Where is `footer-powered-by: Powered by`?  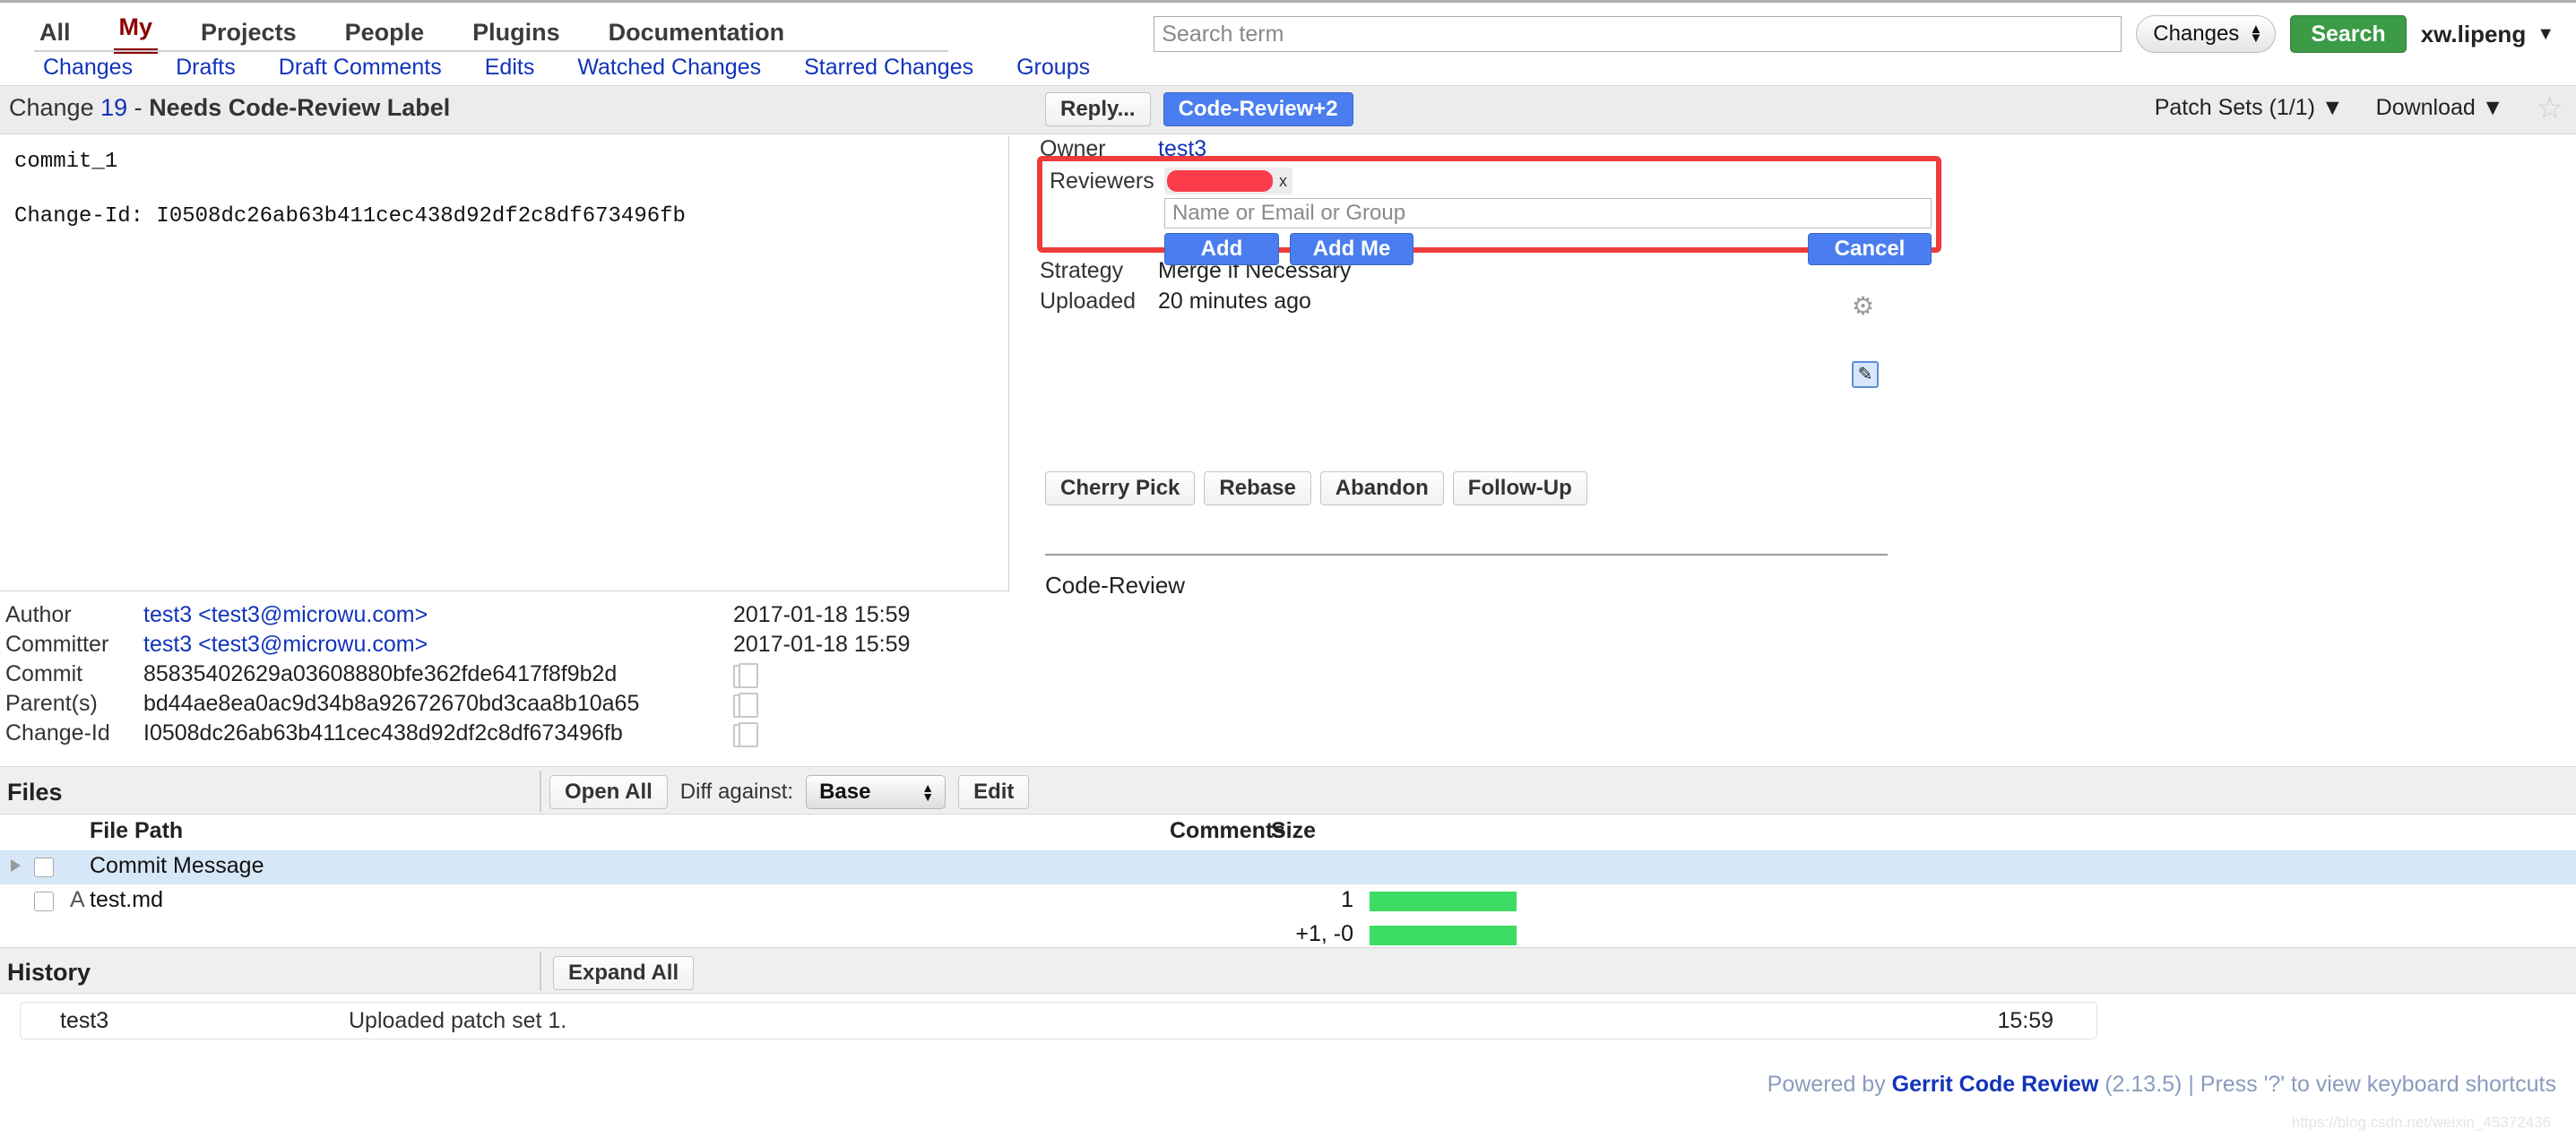 footer-powered-by: Powered by is located at coordinates (1829, 1084).